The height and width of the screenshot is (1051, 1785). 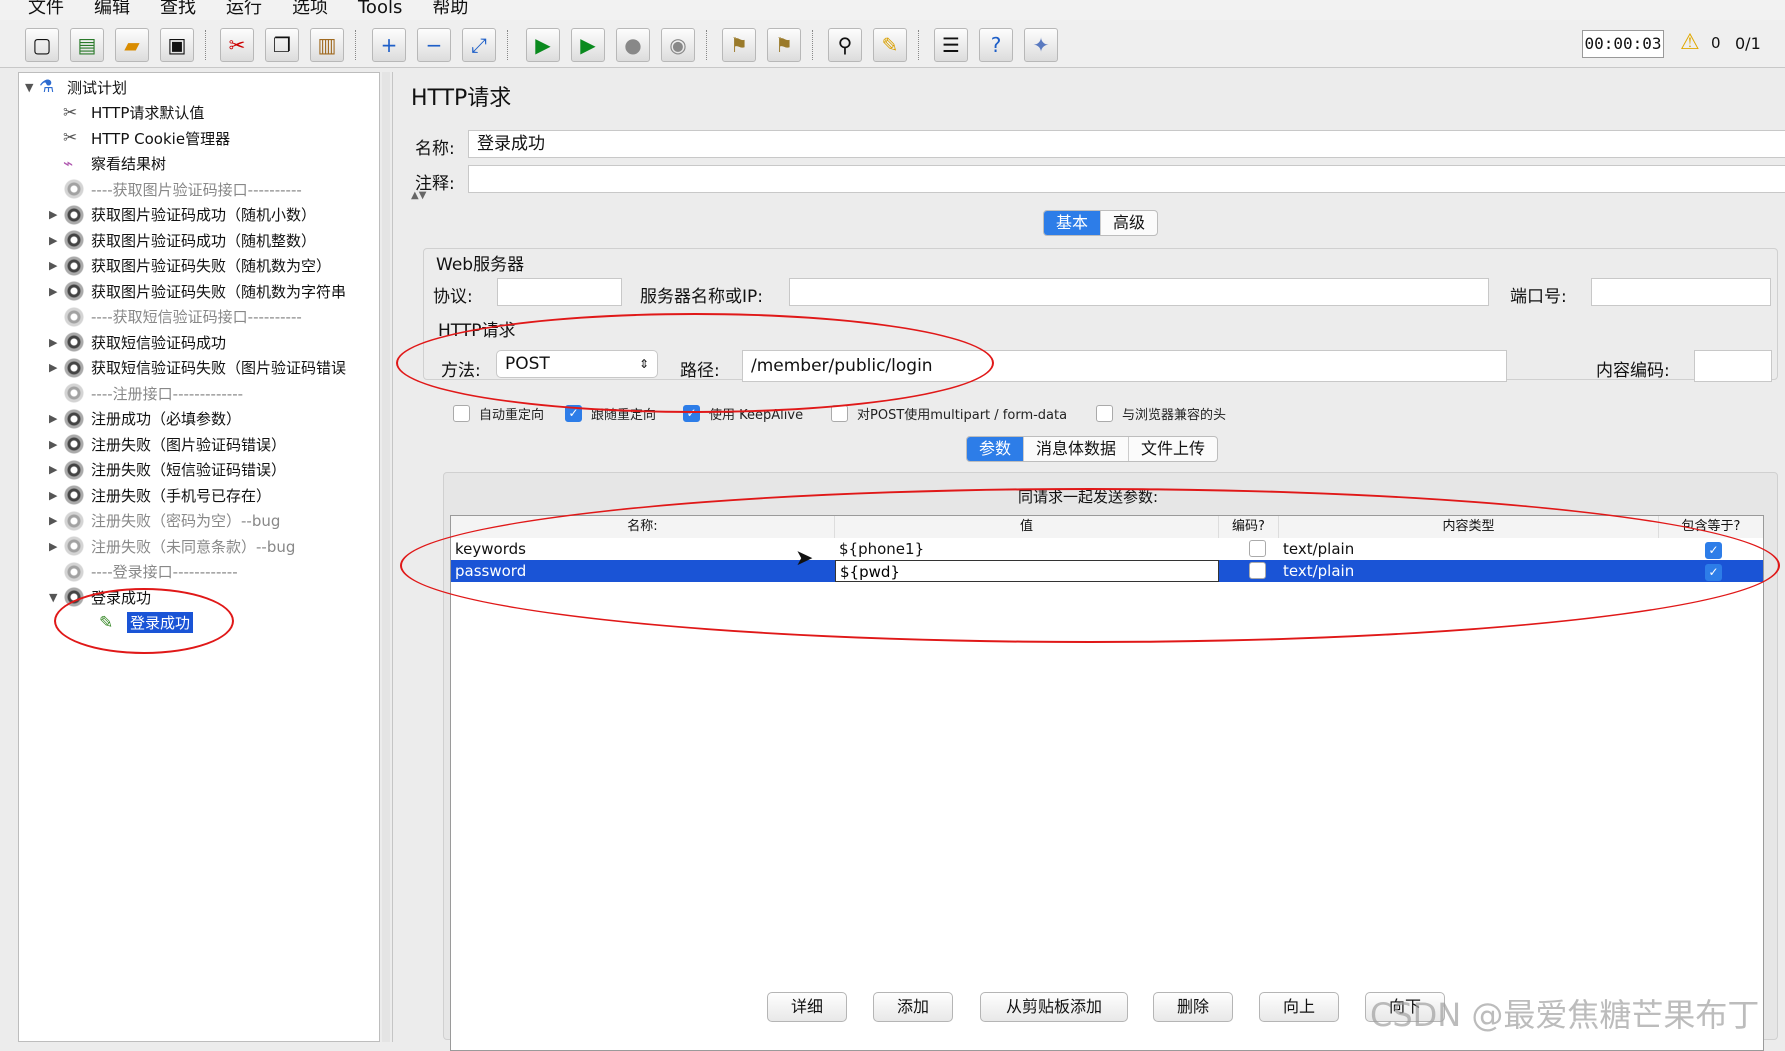 I want to click on menu-tools: Tools, so click(x=380, y=10).